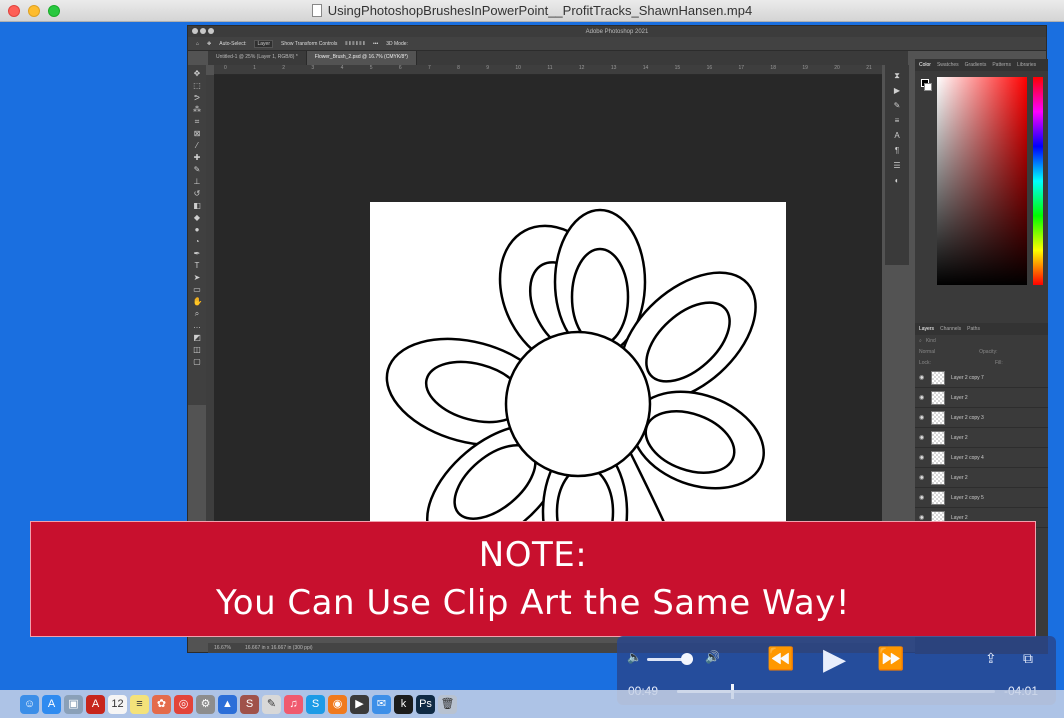 The width and height of the screenshot is (1064, 718). Describe the element at coordinates (293, 704) in the screenshot. I see `music-icon: ♫` at that location.